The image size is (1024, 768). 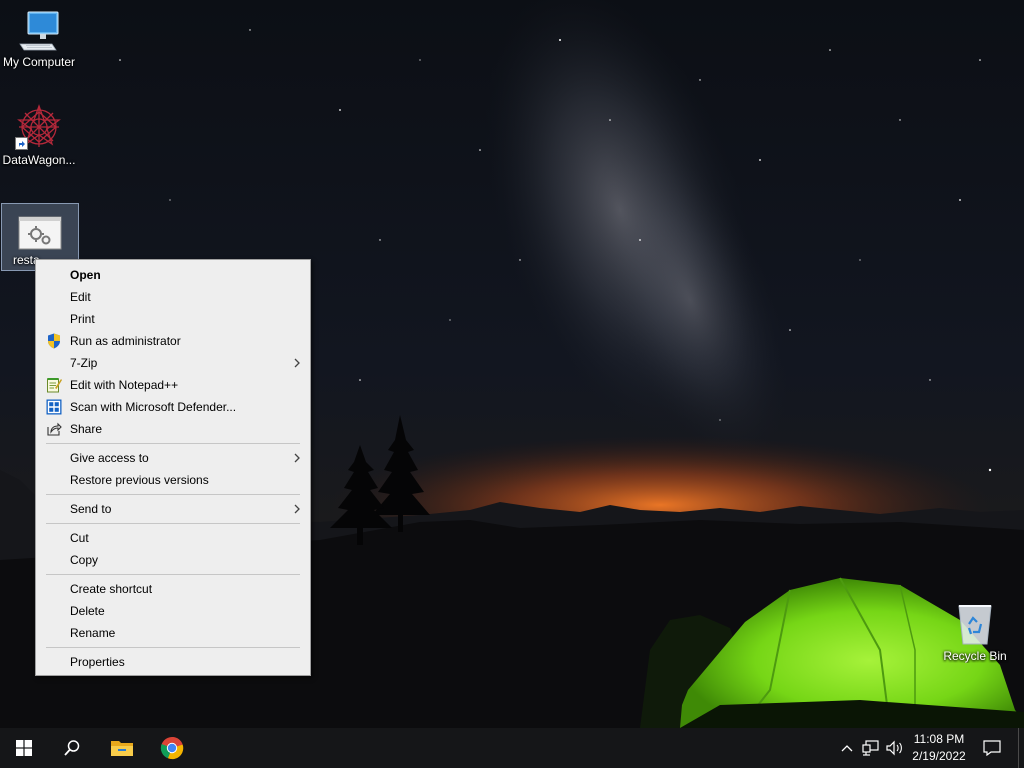 I want to click on show-hidden-icons-button, so click(x=847, y=748).